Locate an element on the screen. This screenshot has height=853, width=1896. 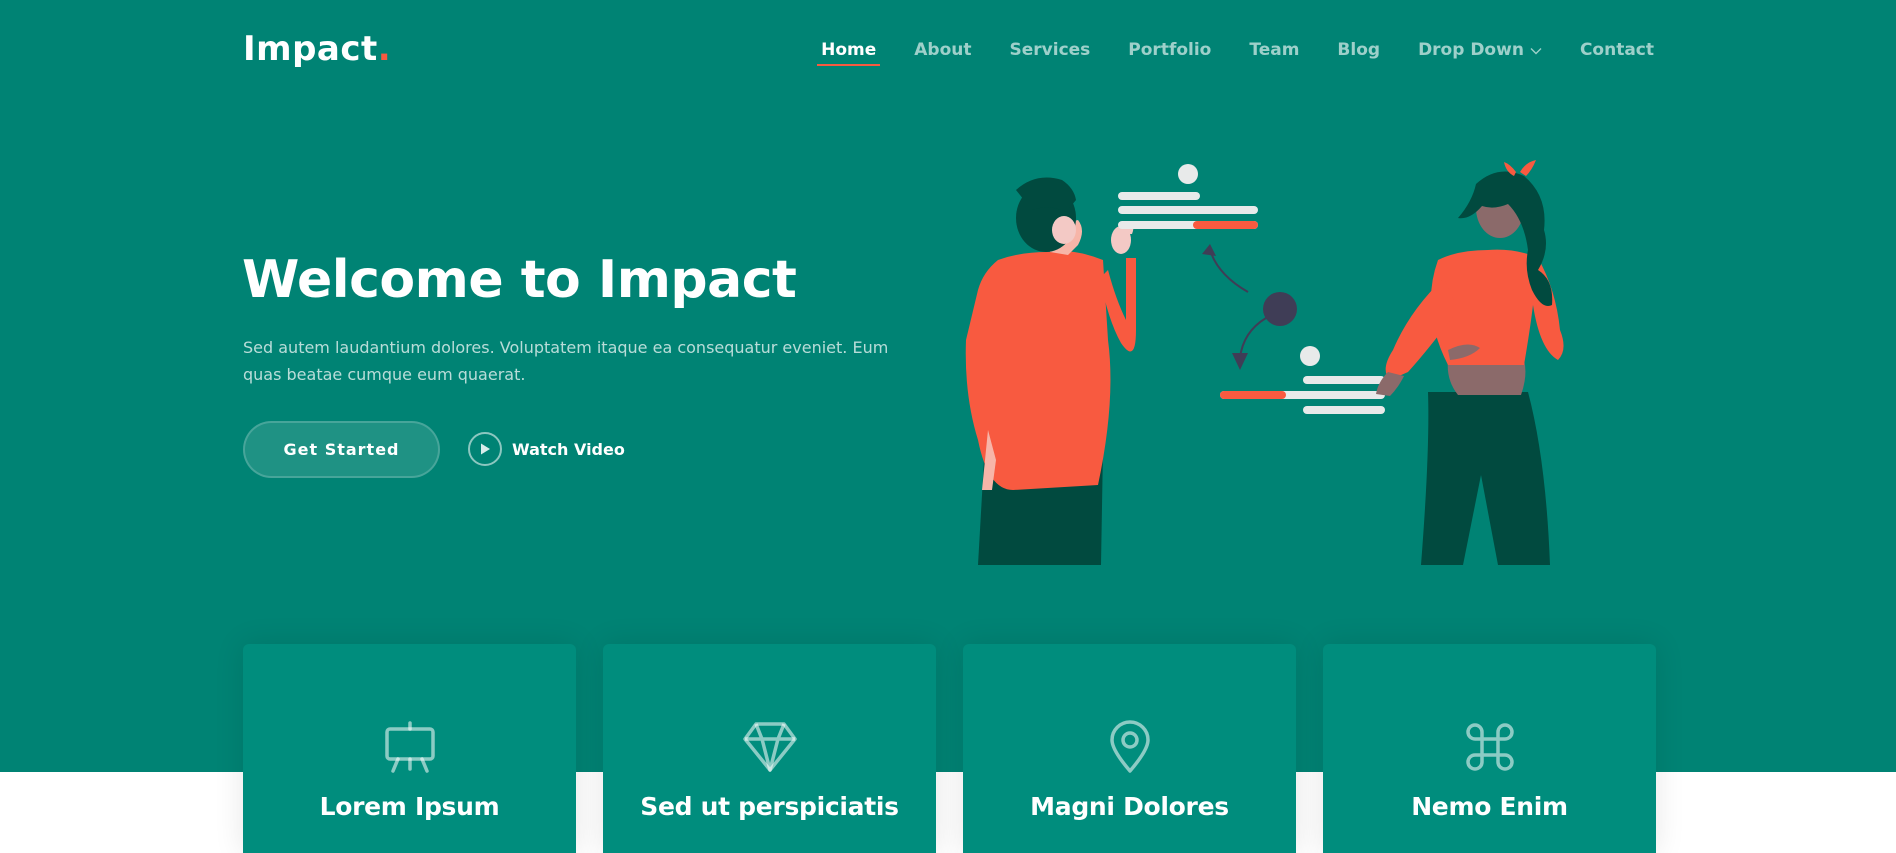
watch-video-label: Watch Video is located at coordinates (568, 449).